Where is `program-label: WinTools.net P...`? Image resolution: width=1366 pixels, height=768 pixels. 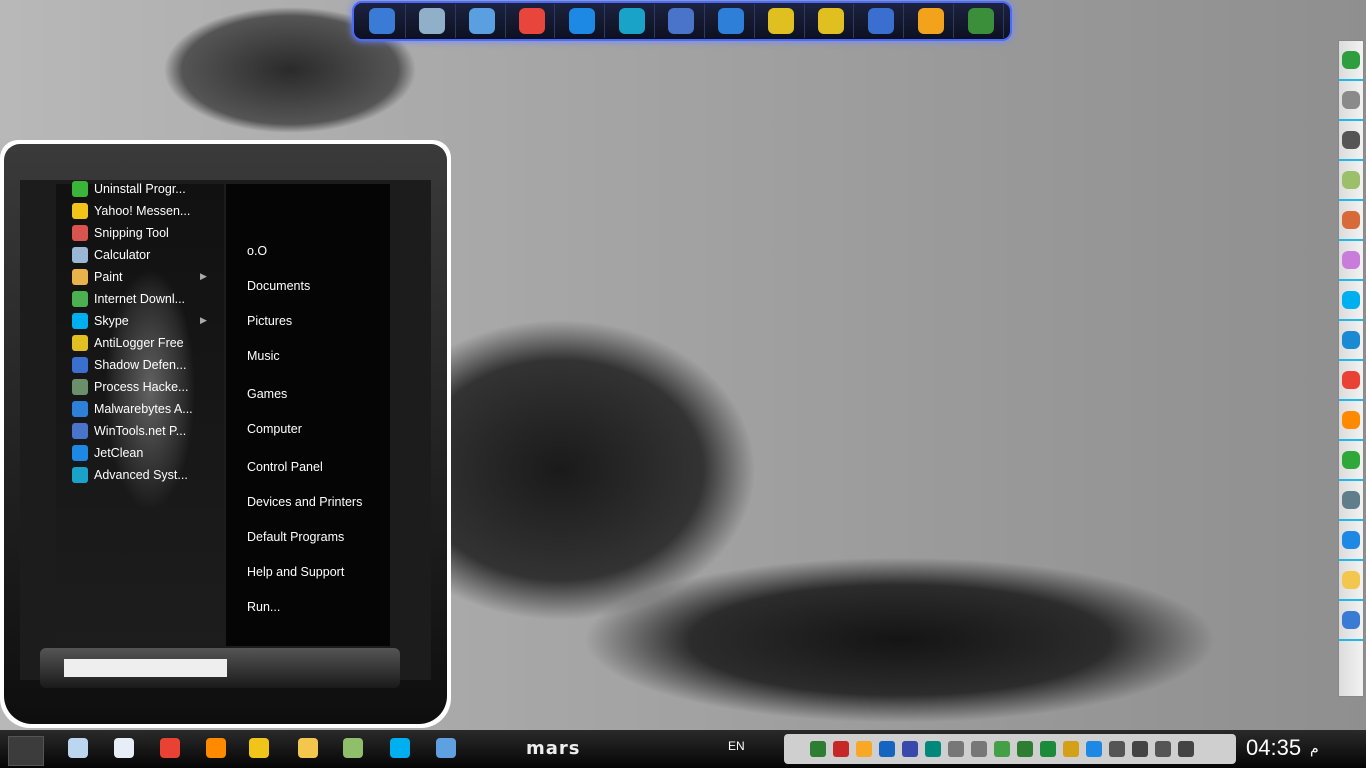
program-label: WinTools.net P... is located at coordinates (140, 431).